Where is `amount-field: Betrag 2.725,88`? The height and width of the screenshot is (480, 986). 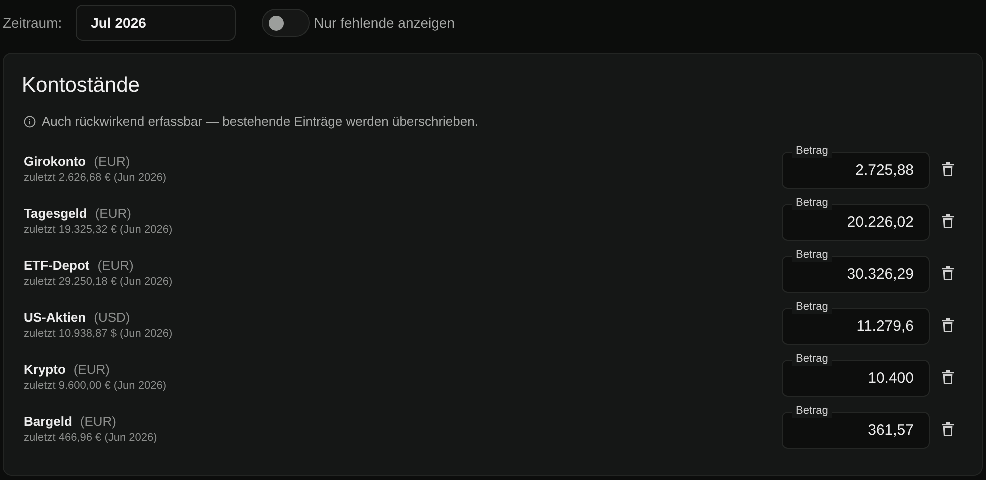 amount-field: Betrag 2.725,88 is located at coordinates (856, 166).